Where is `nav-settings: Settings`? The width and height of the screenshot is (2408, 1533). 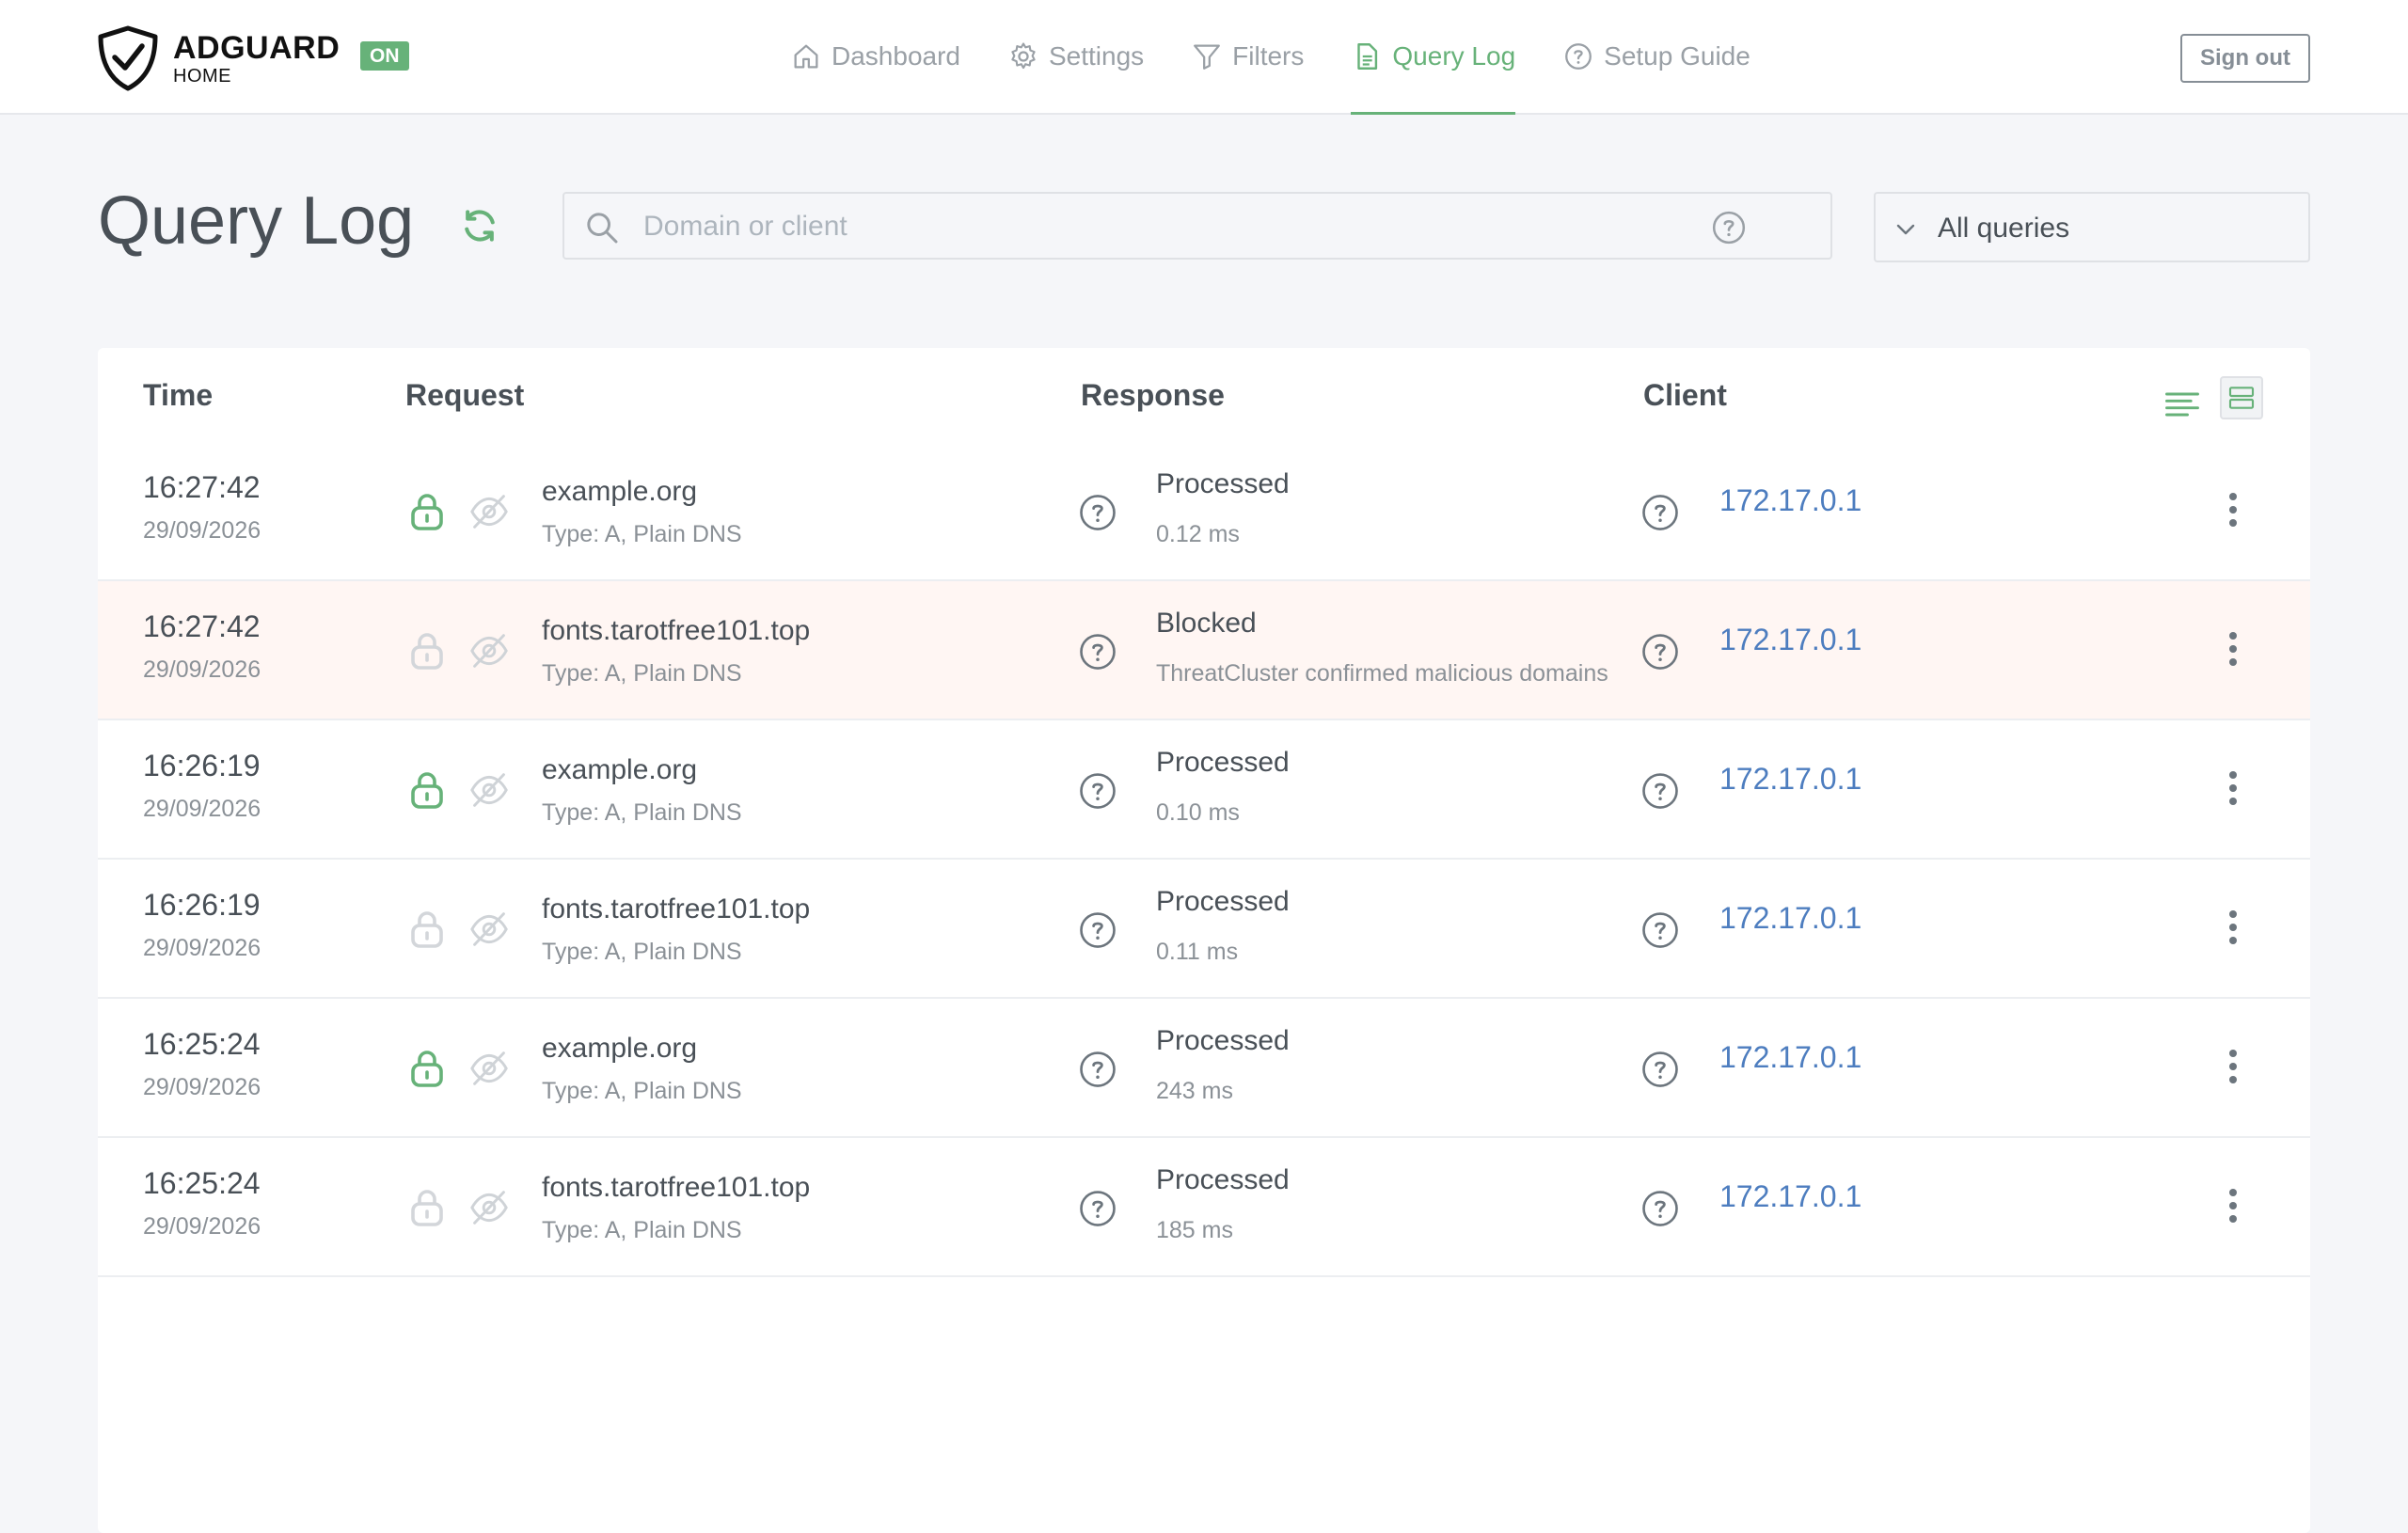
nav-settings: Settings is located at coordinates (1076, 58).